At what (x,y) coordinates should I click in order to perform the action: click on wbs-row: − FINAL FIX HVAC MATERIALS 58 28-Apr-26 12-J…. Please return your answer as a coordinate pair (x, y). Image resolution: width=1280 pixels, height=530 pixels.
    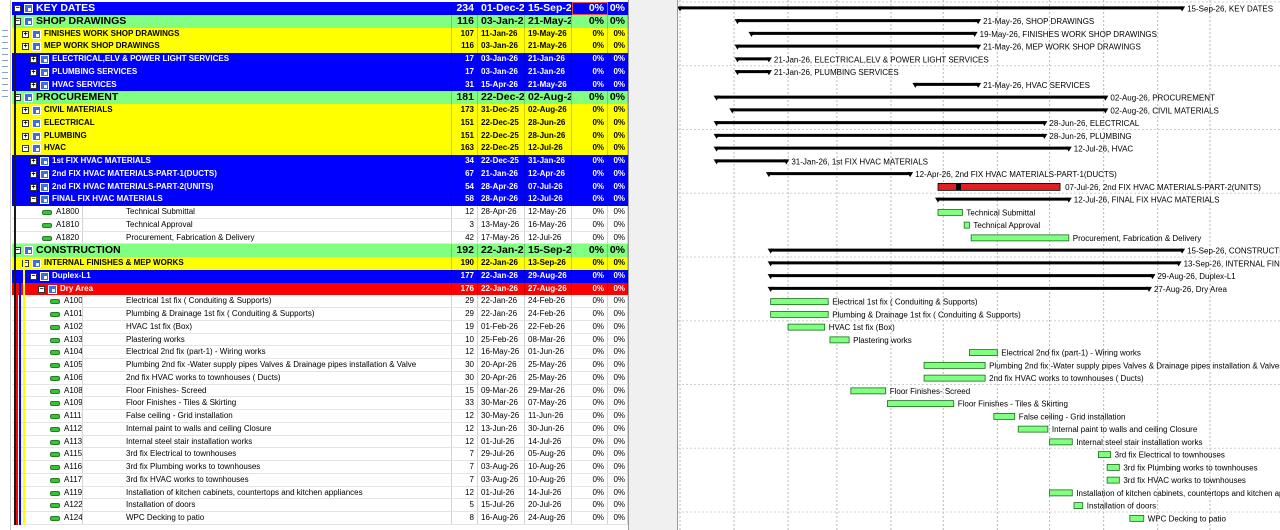
    Looking at the image, I should click on (320, 199).